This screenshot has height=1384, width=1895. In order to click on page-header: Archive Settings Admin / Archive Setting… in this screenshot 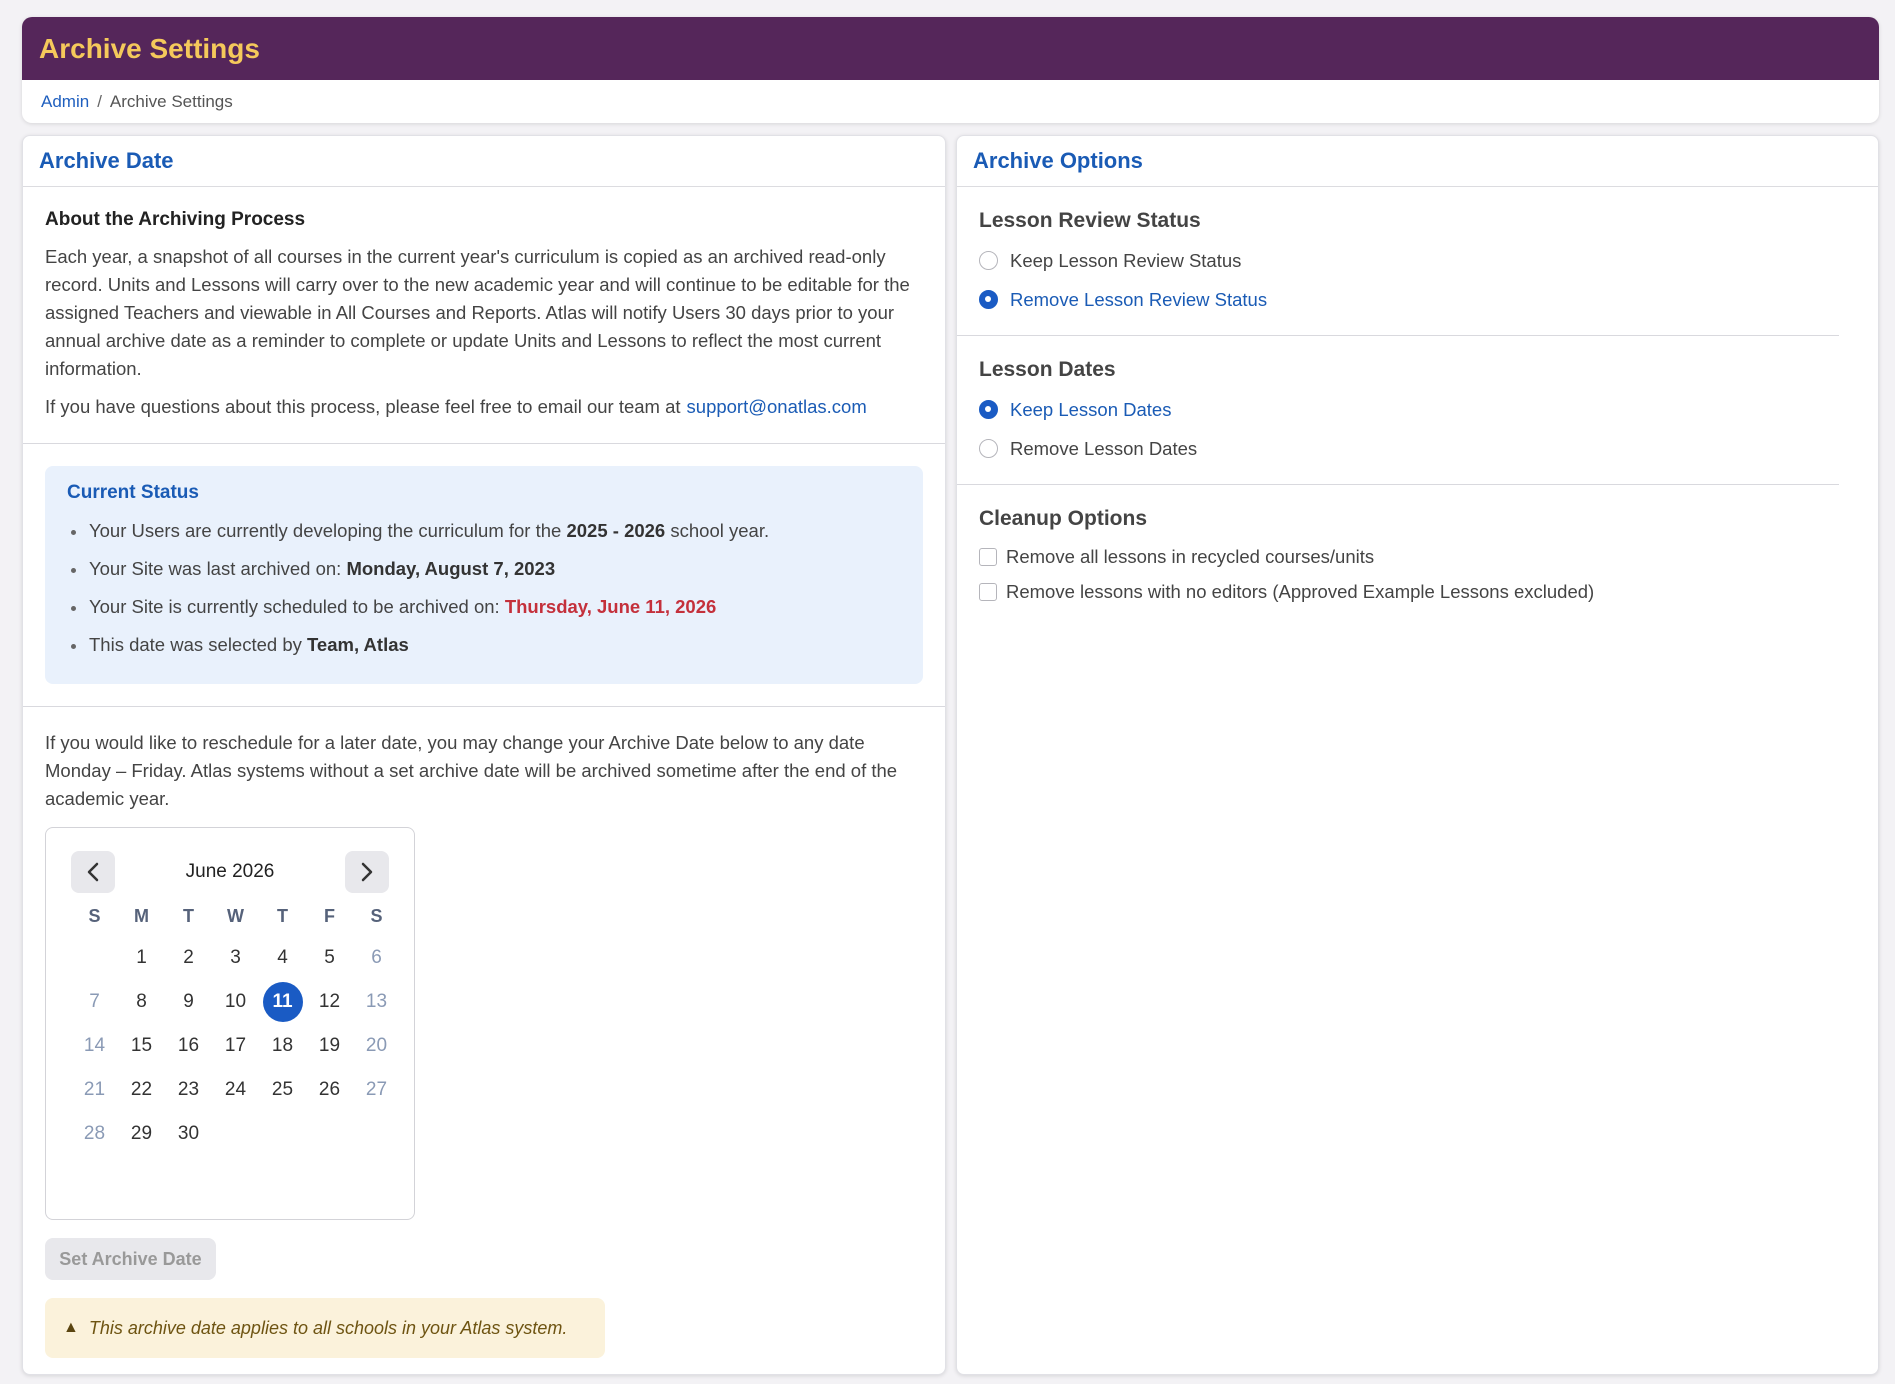, I will do `click(950, 70)`.